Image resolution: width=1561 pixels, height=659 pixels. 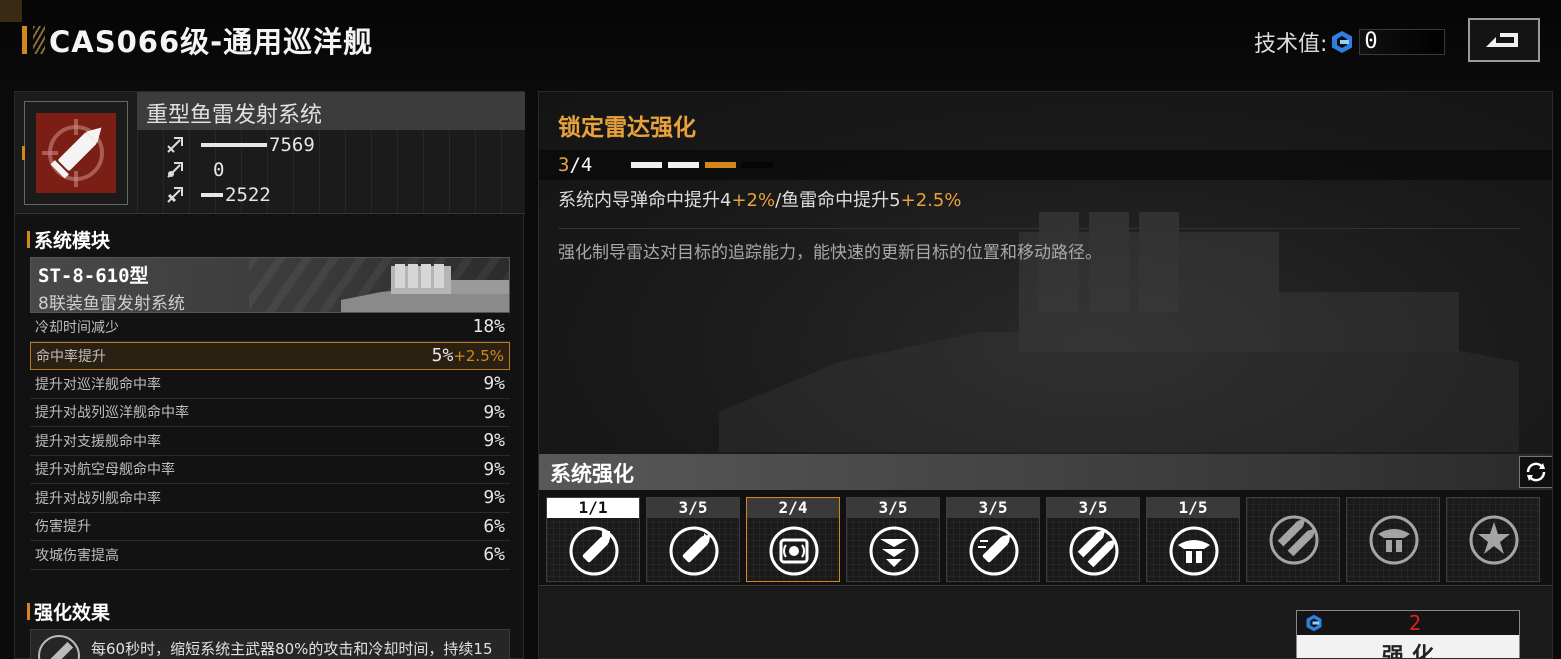 I want to click on strengthen-slot: 1/5, so click(x=1193, y=539).